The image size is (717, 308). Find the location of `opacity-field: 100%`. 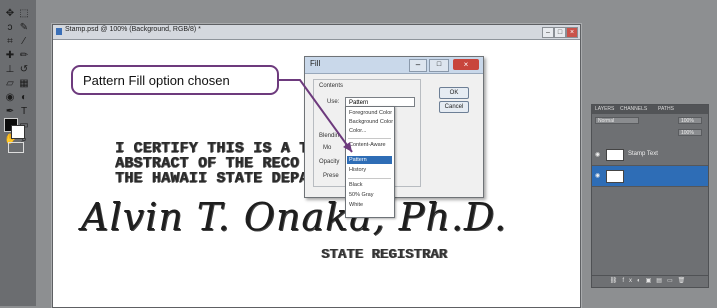

opacity-field: 100% is located at coordinates (690, 120).